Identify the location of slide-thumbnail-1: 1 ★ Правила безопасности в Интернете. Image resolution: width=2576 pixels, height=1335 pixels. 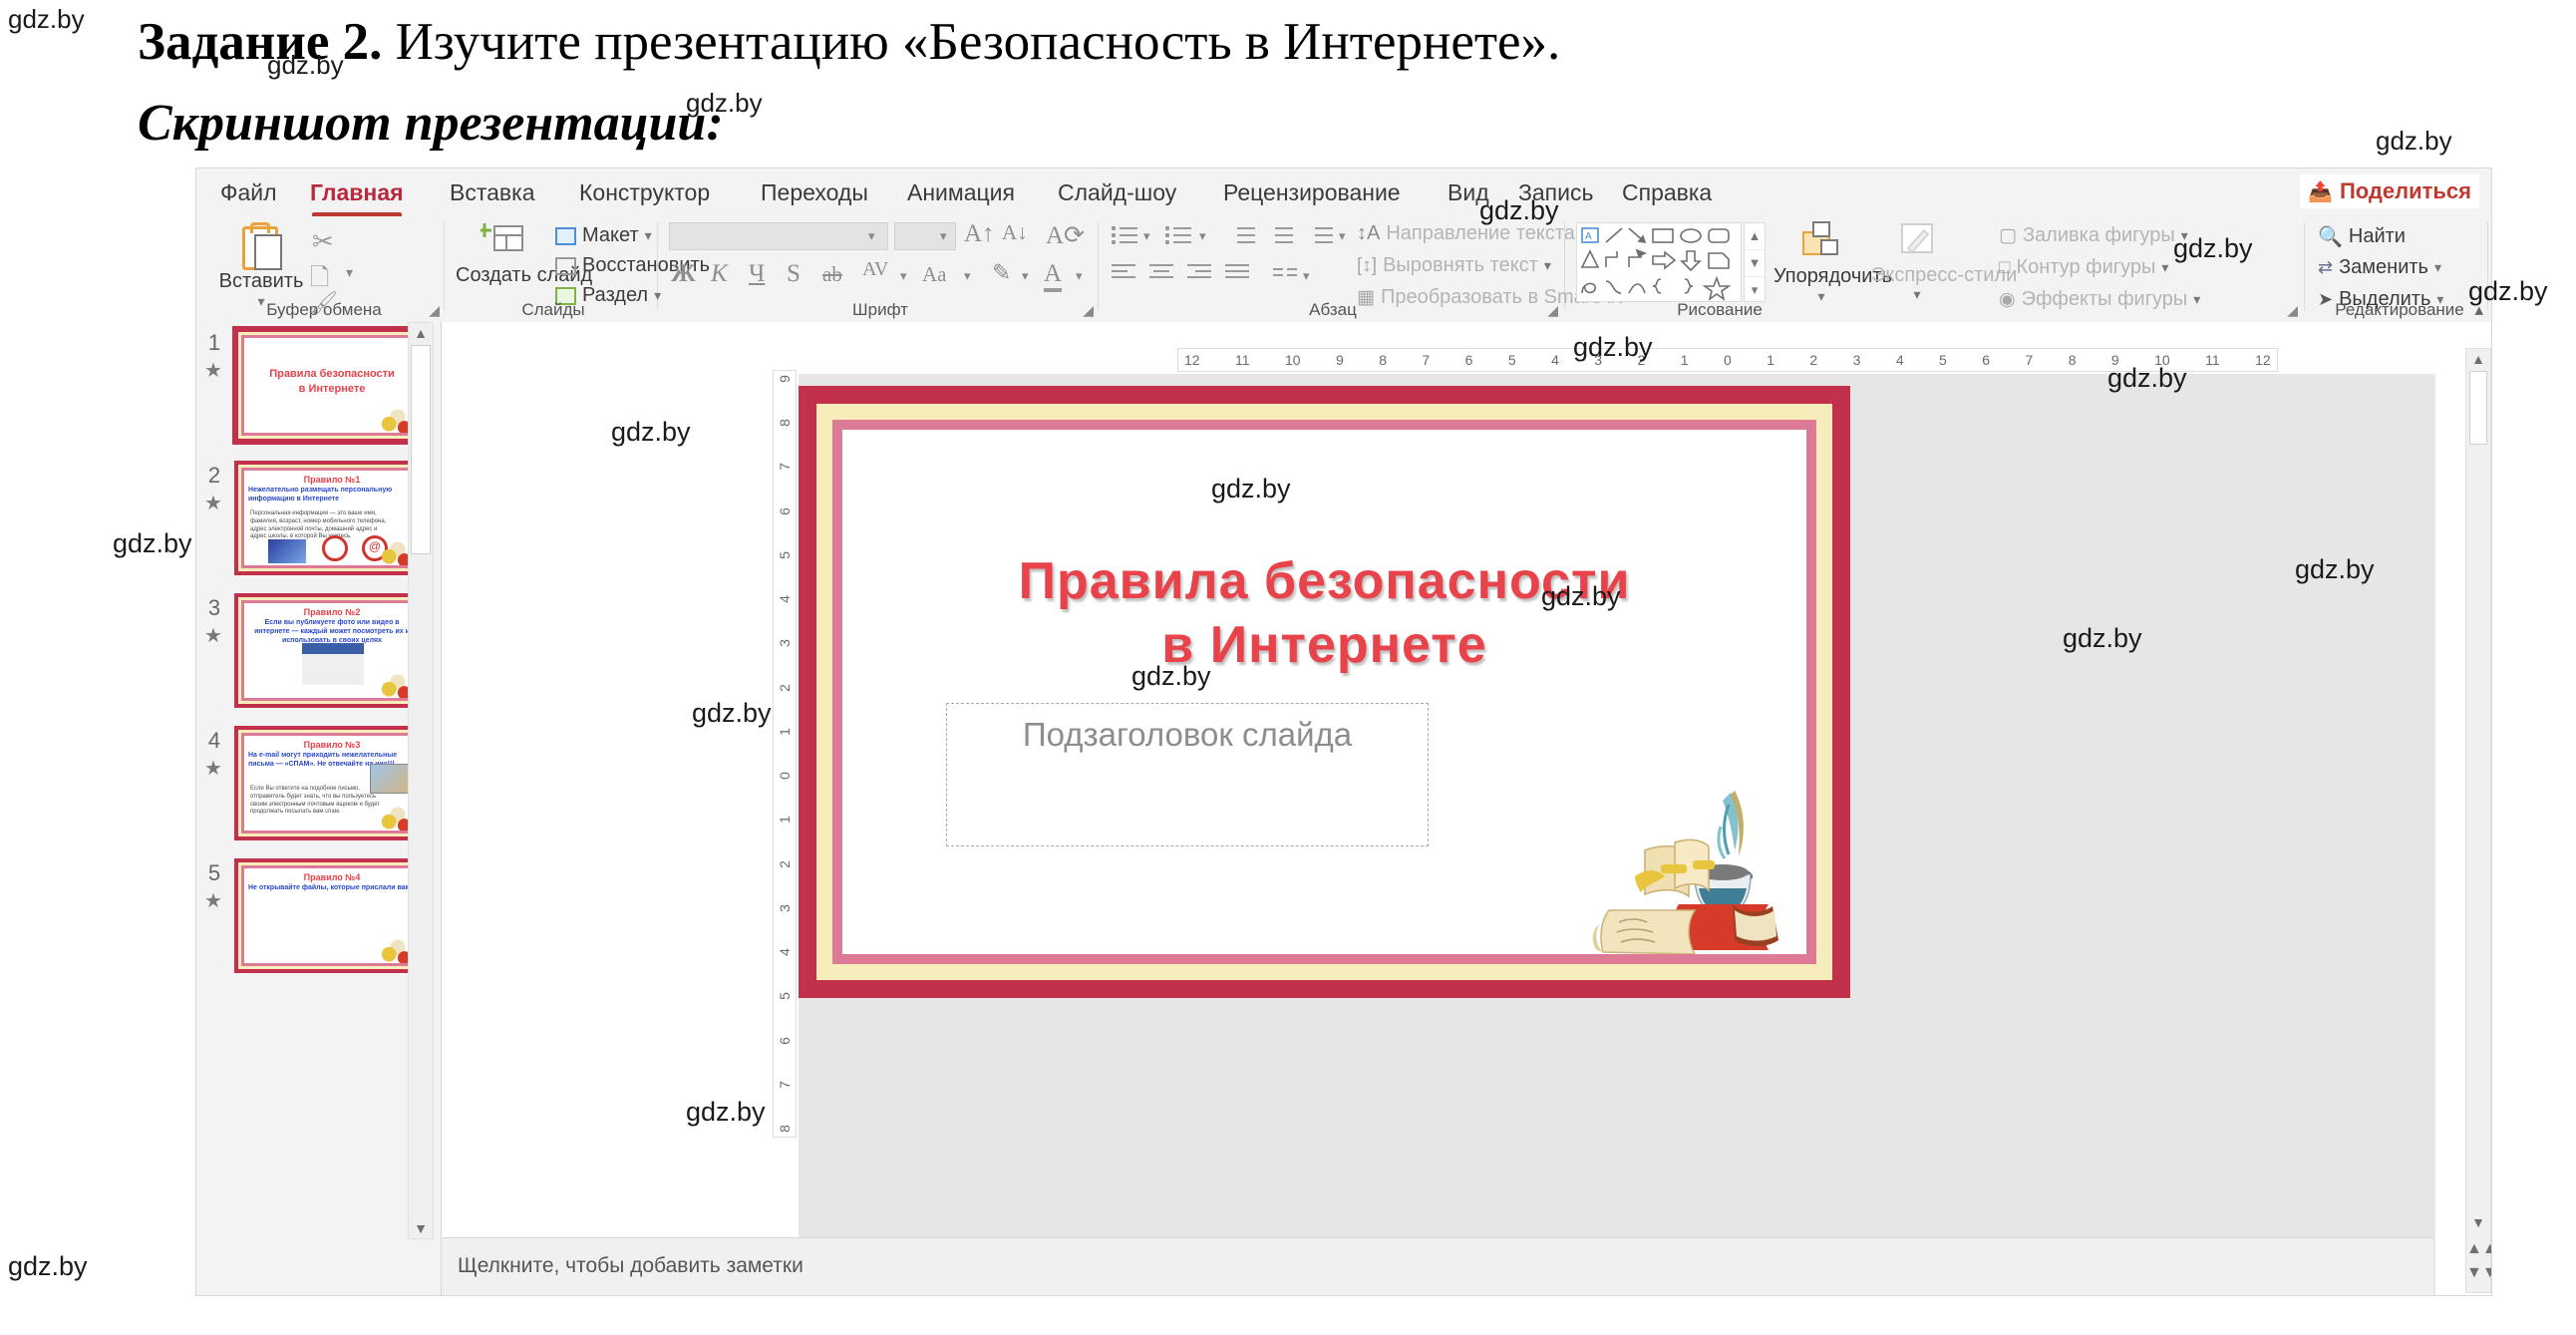
(318, 386).